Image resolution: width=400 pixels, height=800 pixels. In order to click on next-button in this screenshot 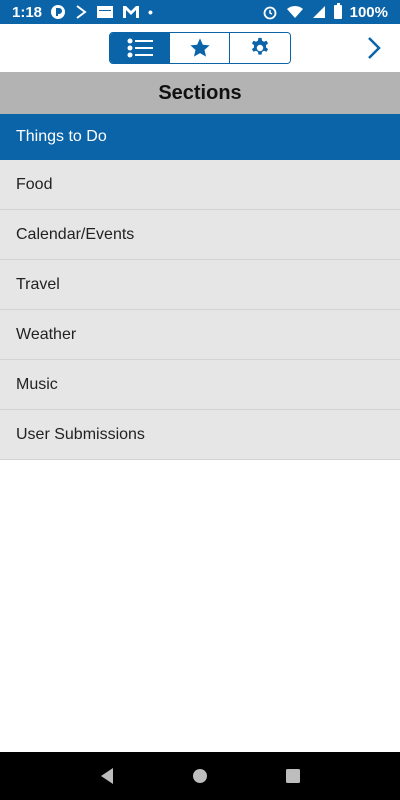, I will do `click(374, 48)`.